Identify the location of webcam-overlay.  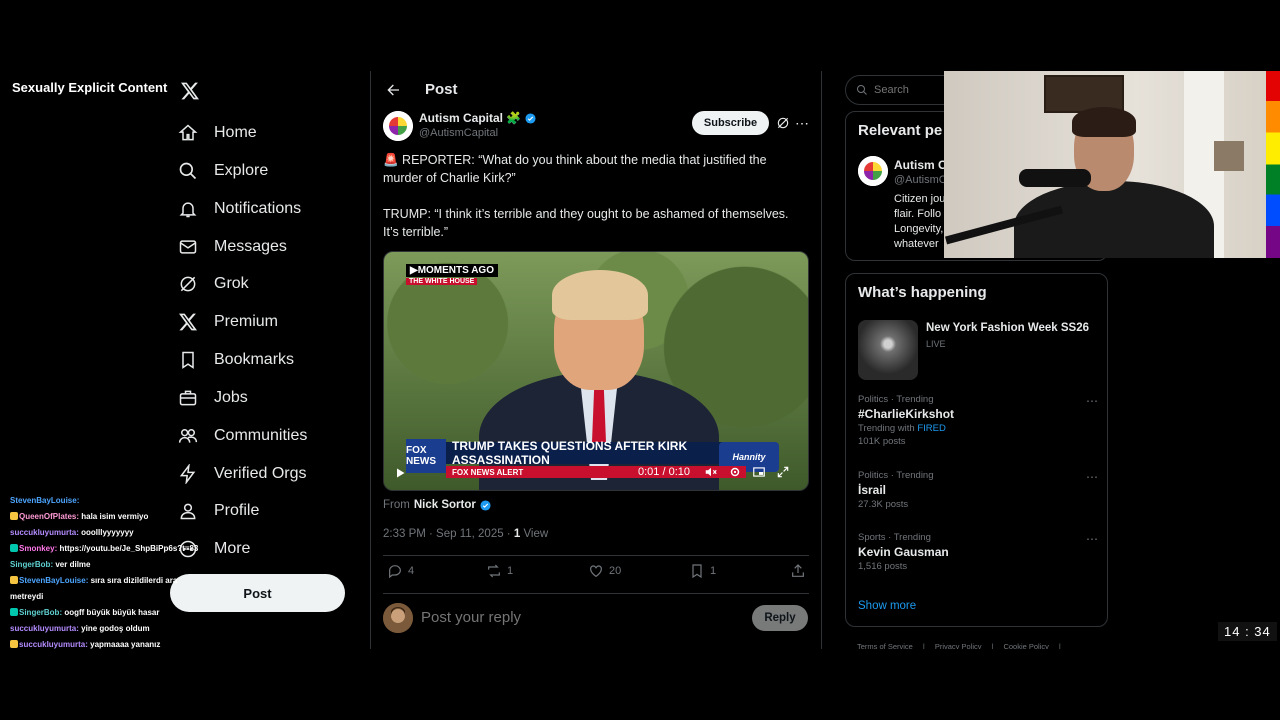
(1105, 164).